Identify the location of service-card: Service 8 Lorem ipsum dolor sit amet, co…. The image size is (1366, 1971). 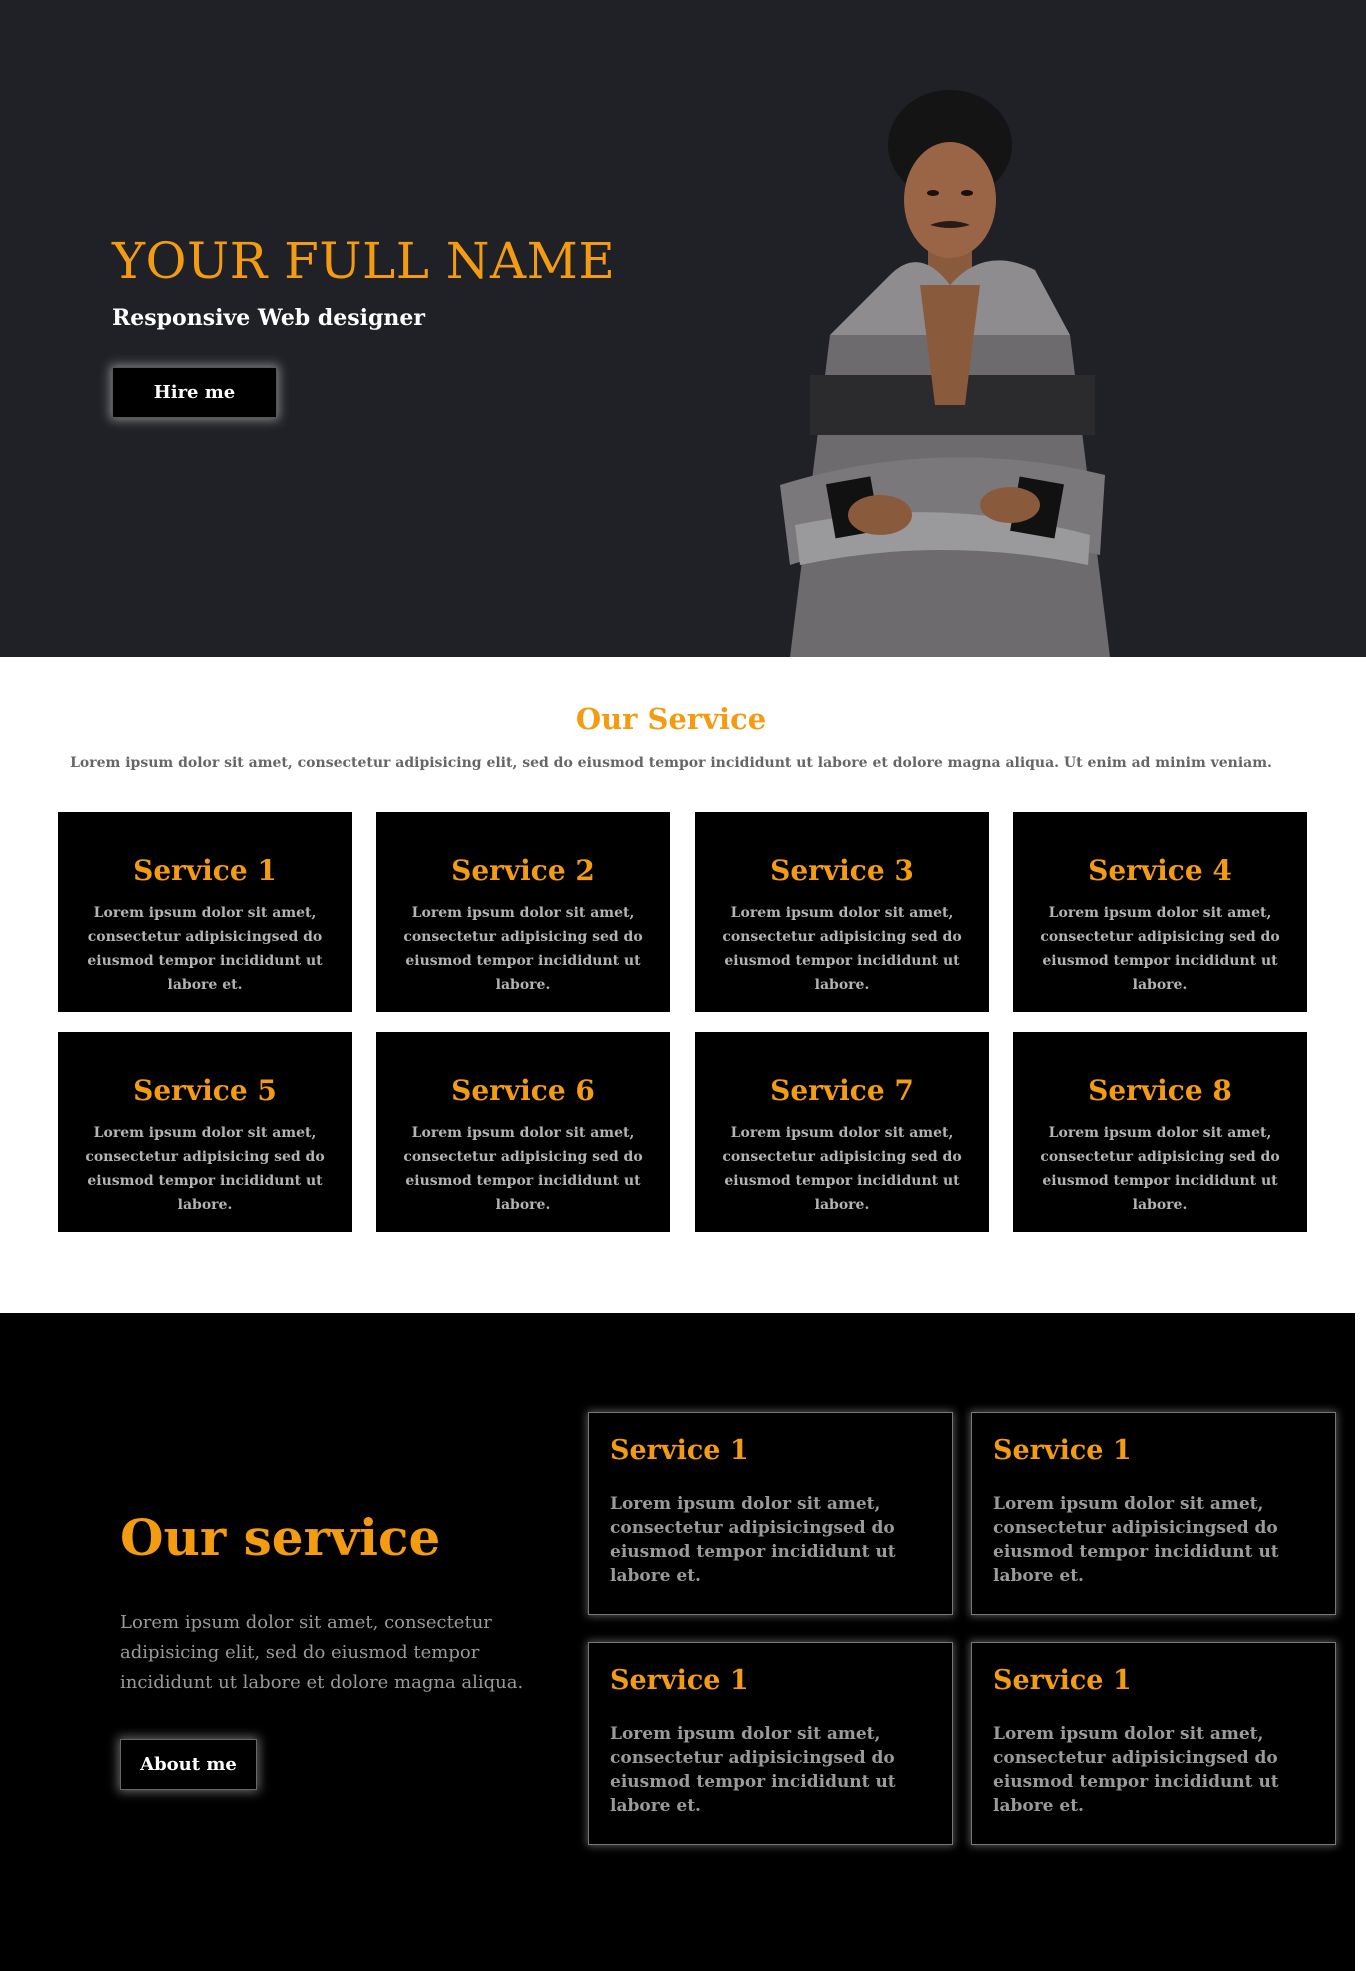
(1160, 1132).